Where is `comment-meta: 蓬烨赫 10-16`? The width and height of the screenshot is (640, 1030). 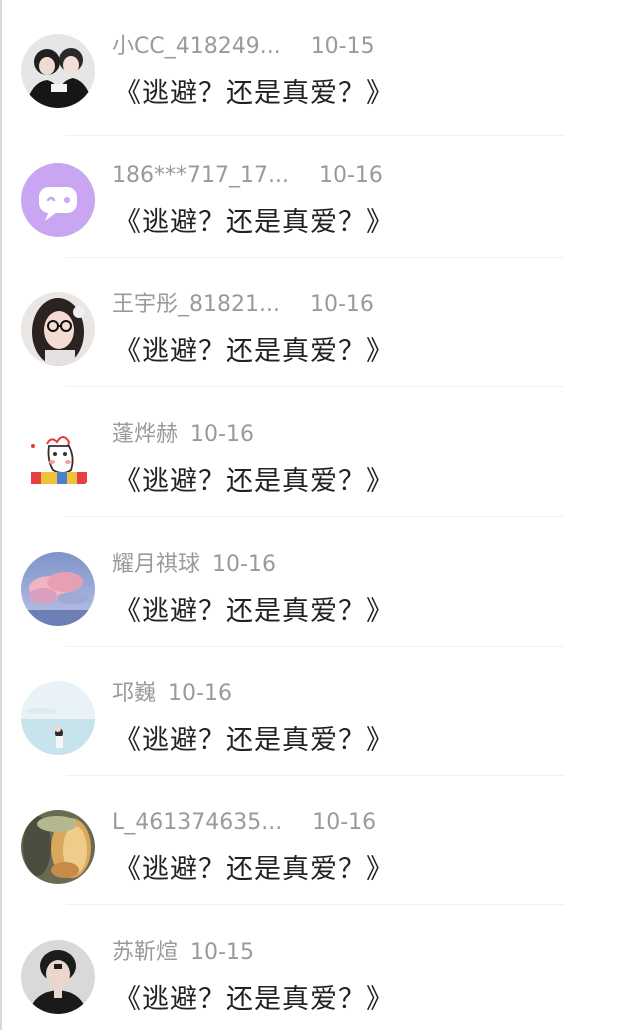
comment-meta: 蓬烨赫 10-16 is located at coordinates (183, 435).